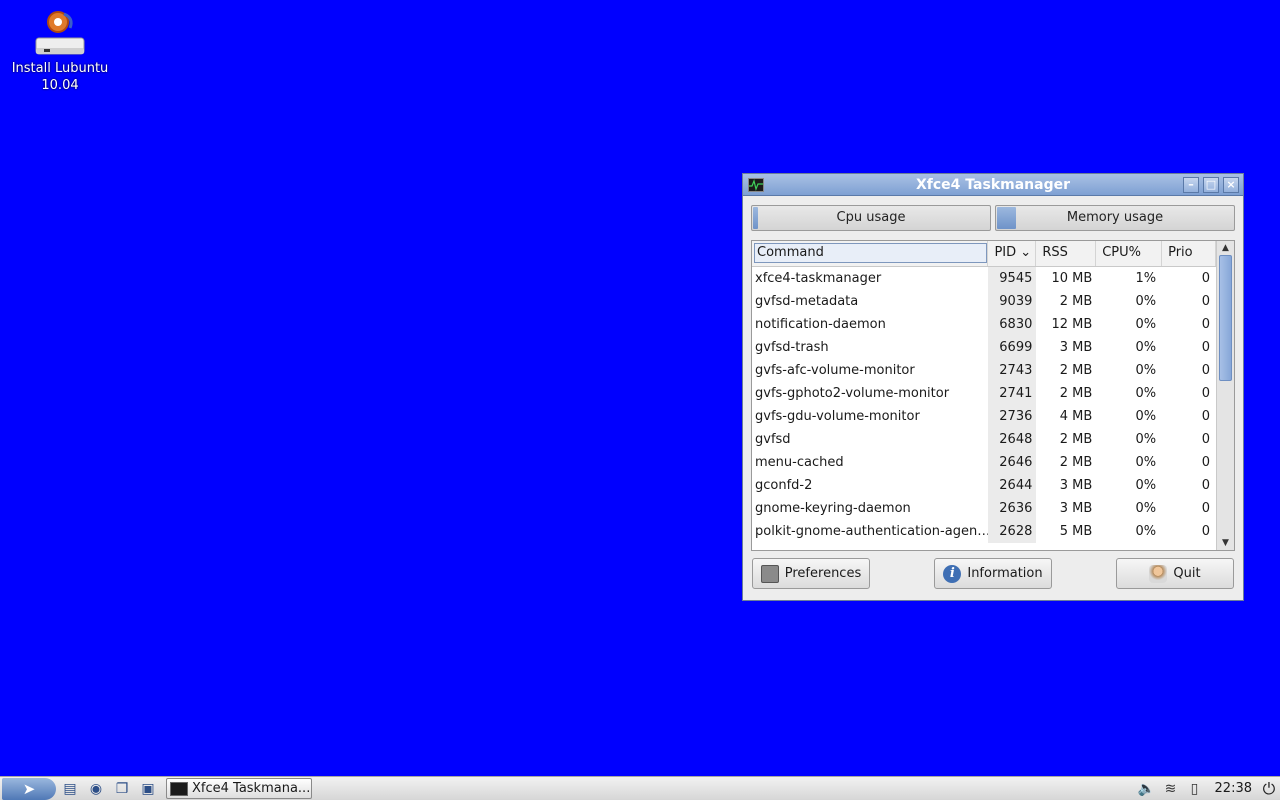 The image size is (1280, 800). Describe the element at coordinates (952, 573) in the screenshot. I see `info-icon: i` at that location.